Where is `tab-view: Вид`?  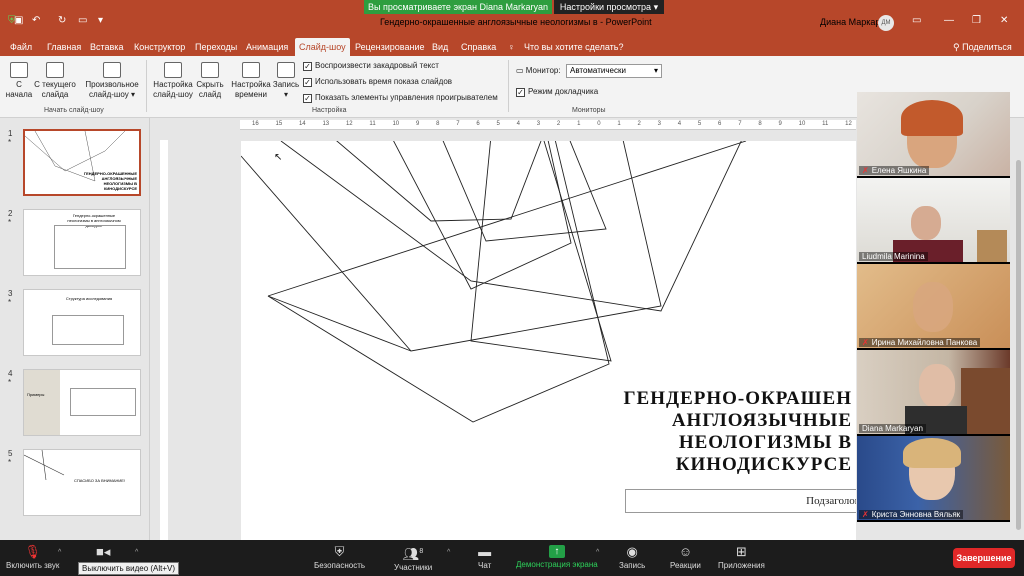
tab-view: Вид is located at coordinates (440, 47).